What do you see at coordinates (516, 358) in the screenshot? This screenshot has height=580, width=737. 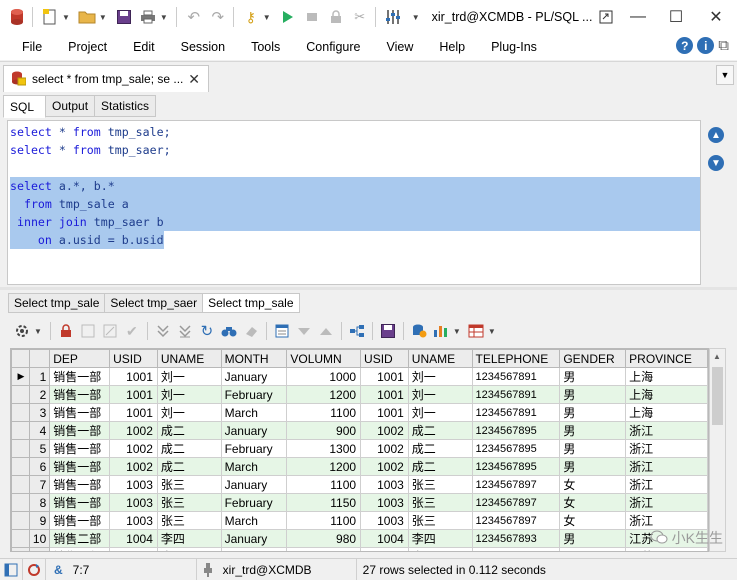 I see `column-header-telephone: TELEPHONE` at bounding box center [516, 358].